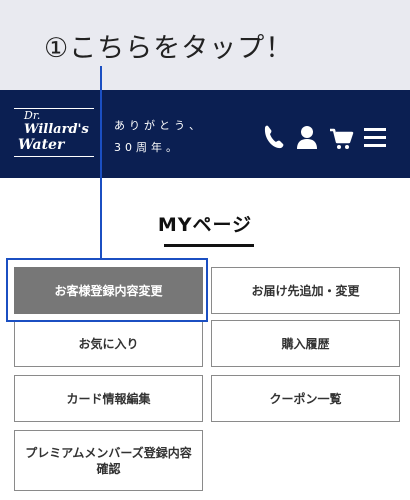 This screenshot has height=500, width=410. Describe the element at coordinates (273, 137) in the screenshot. I see `phone-icon` at that location.